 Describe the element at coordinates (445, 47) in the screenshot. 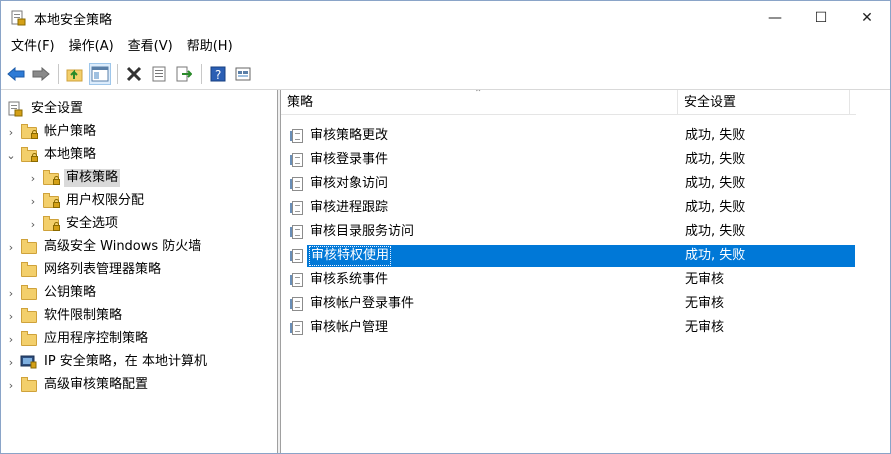

I see `menu-bar: 文件(F) 操作(A) 查看(V) 帮助(H)` at that location.